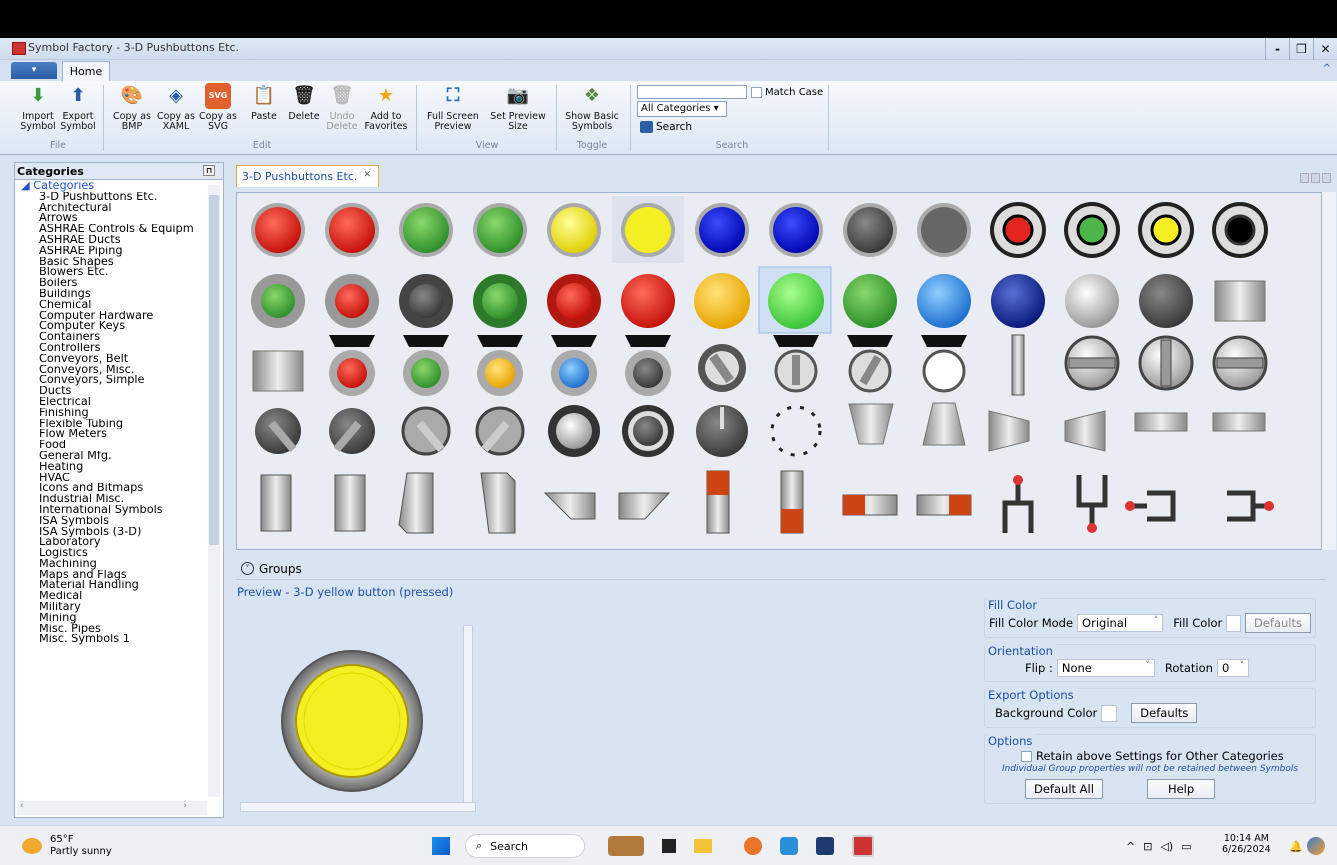 The image size is (1337, 865). Describe the element at coordinates (1147, 846) in the screenshot. I see `network-icon: ⊡` at that location.